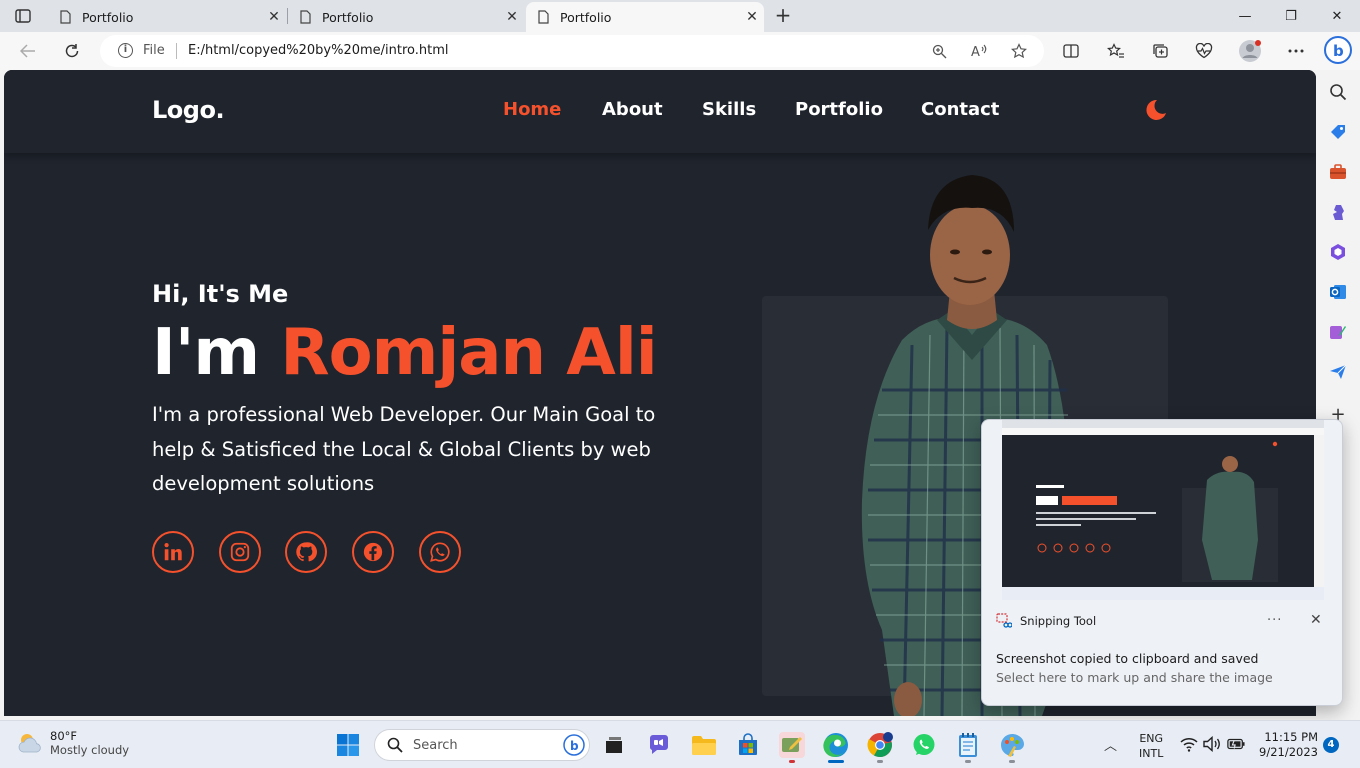  What do you see at coordinates (975, 51) in the screenshot?
I see `svg-text: A` at bounding box center [975, 51].